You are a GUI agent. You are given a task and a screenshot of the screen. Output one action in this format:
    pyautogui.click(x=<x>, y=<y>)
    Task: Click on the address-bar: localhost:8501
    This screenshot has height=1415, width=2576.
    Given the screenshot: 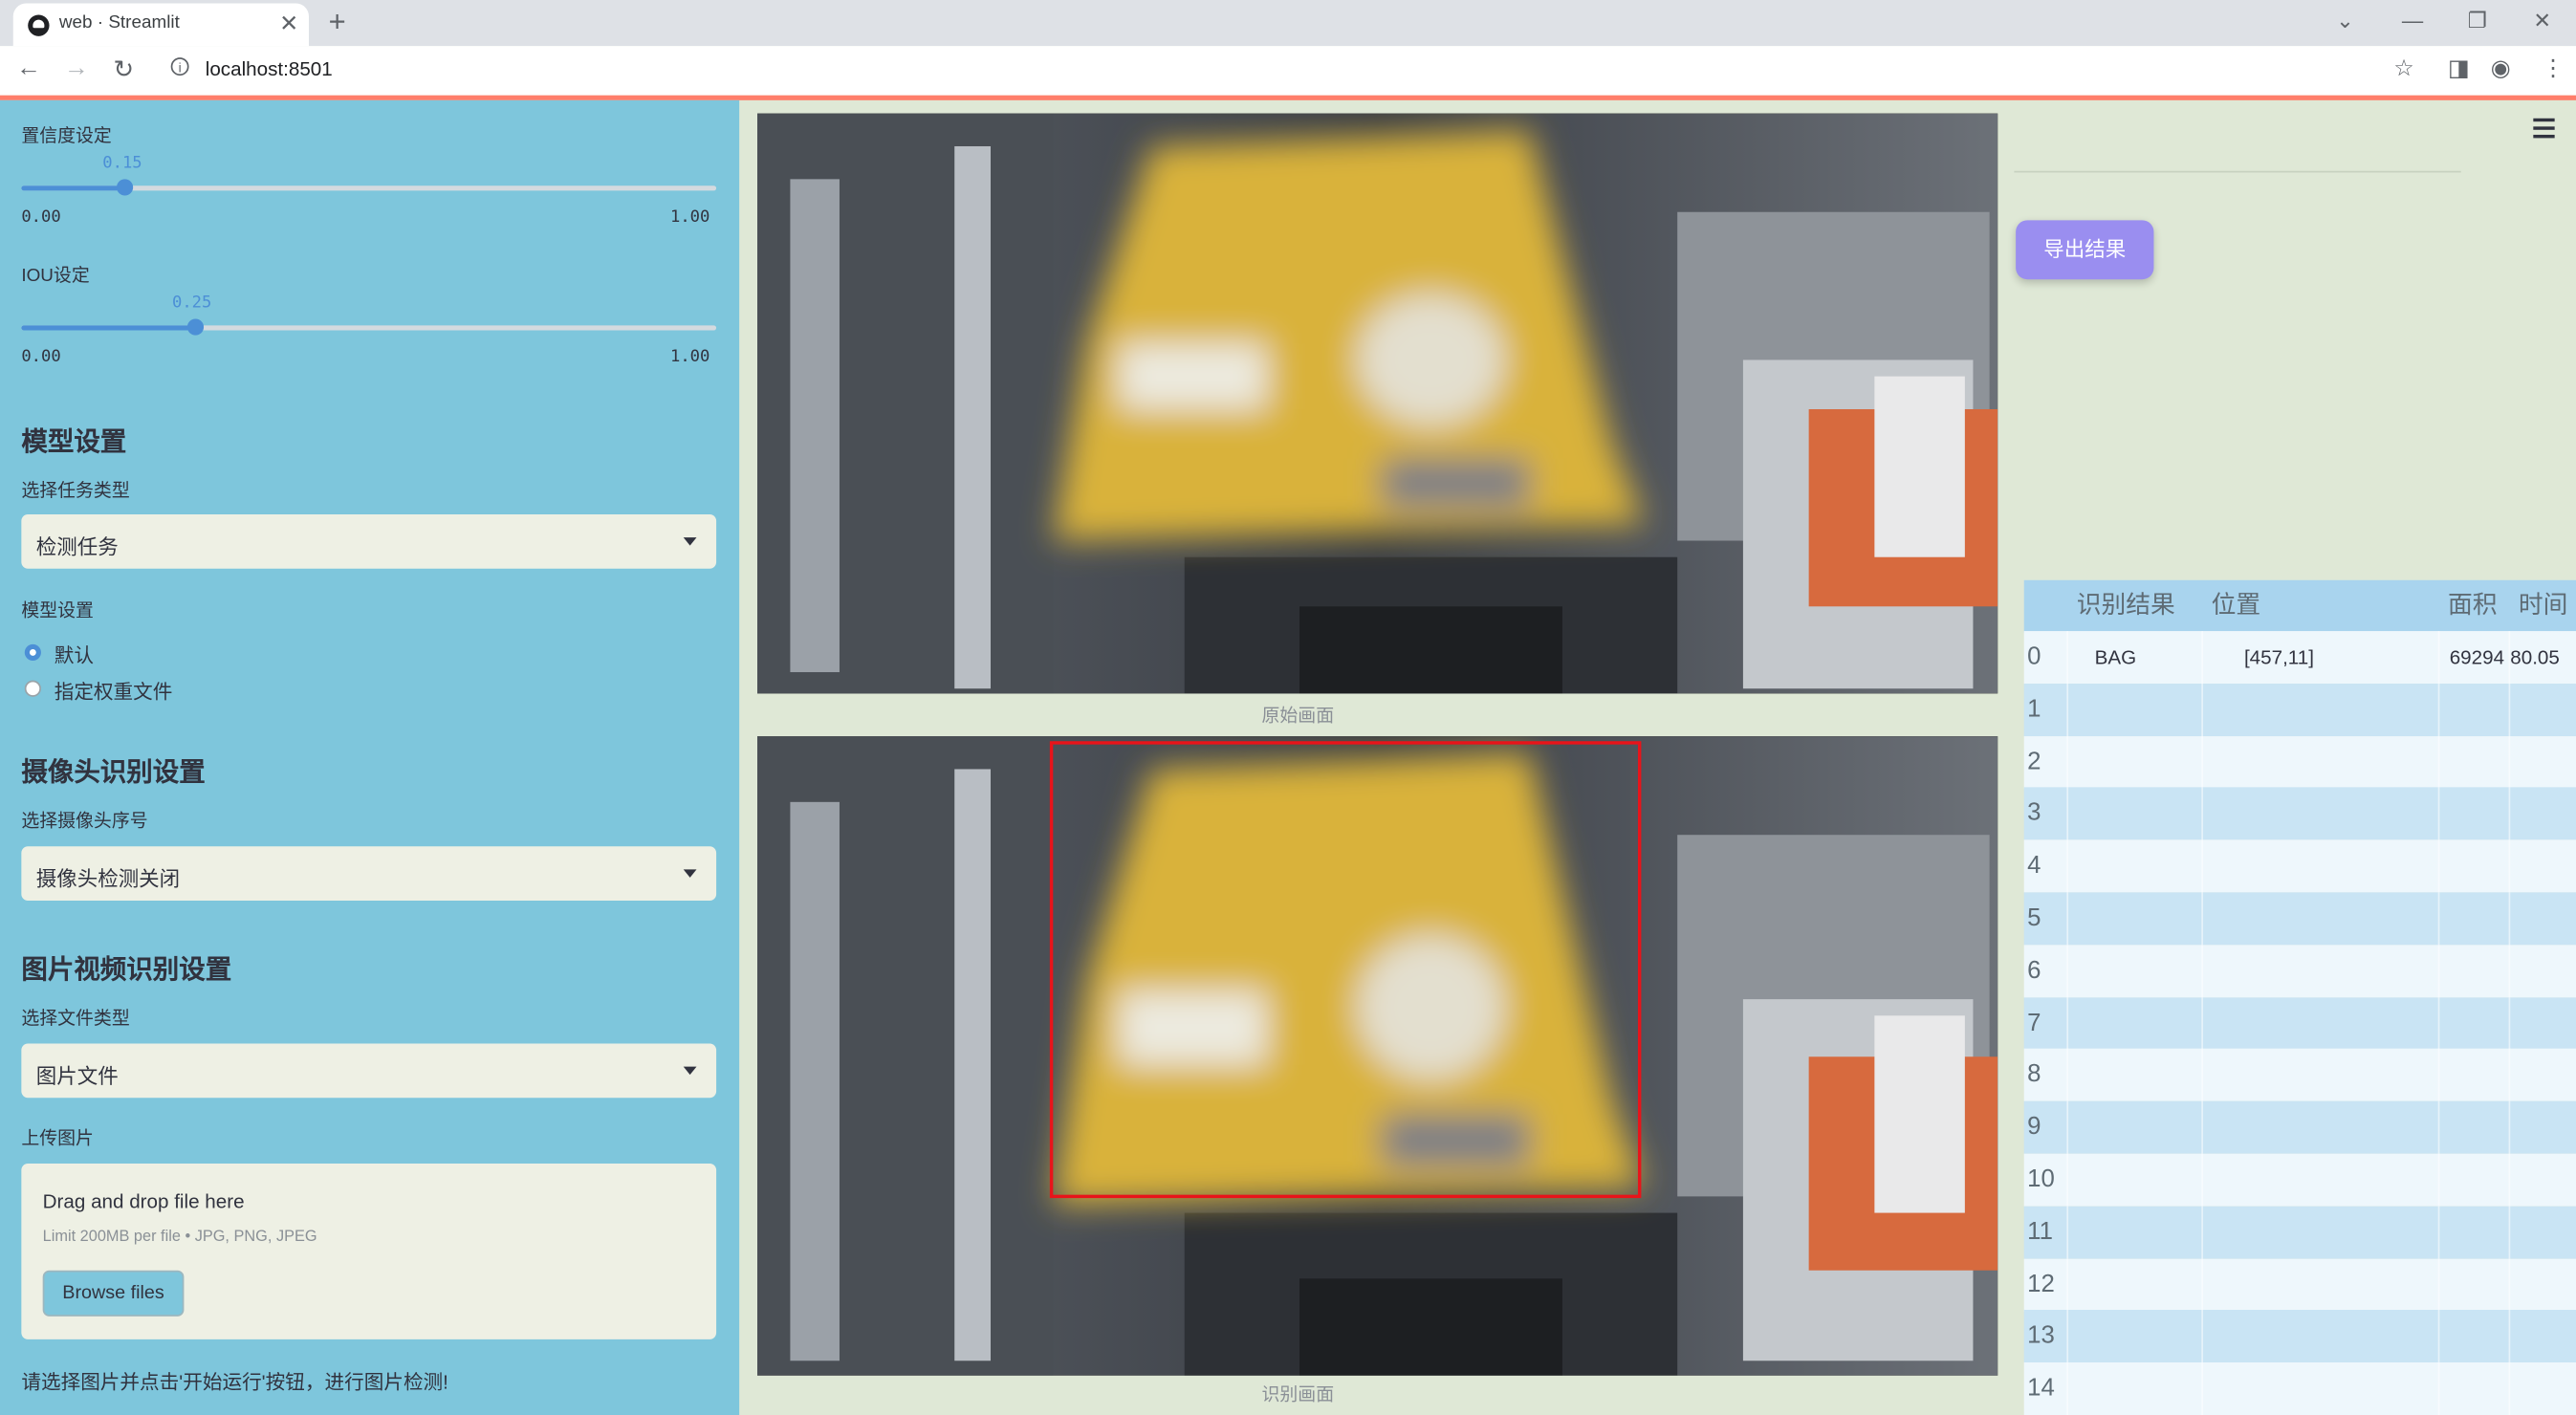 What is the action you would take?
    pyautogui.click(x=269, y=69)
    